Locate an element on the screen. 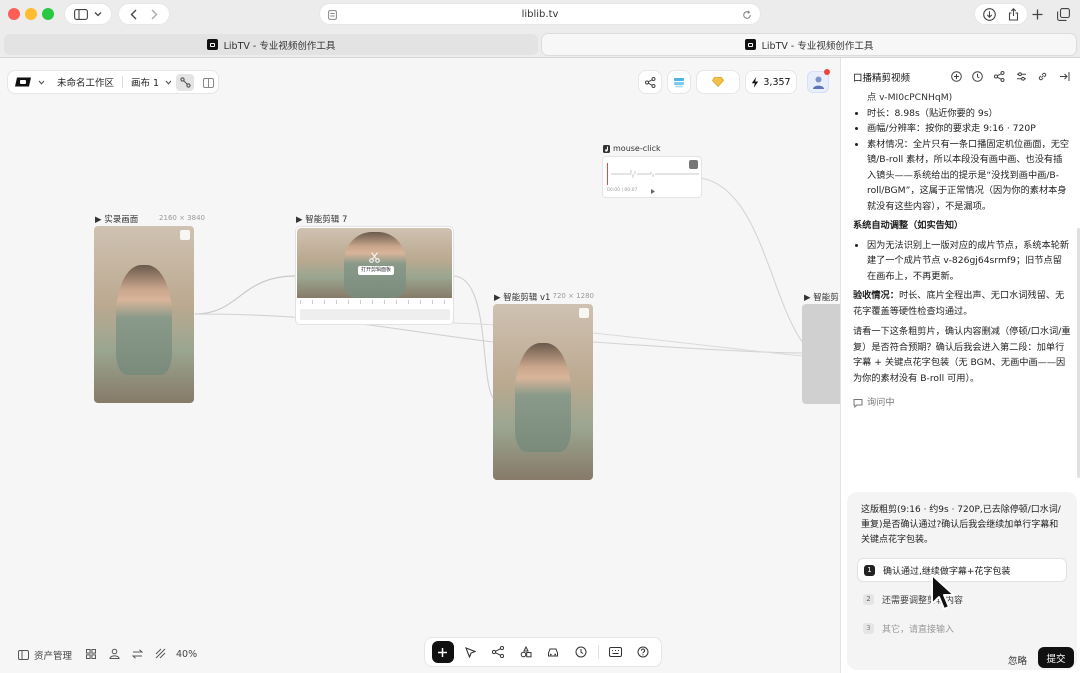 The width and height of the screenshot is (1080, 673). swap-icon is located at coordinates (137, 654).